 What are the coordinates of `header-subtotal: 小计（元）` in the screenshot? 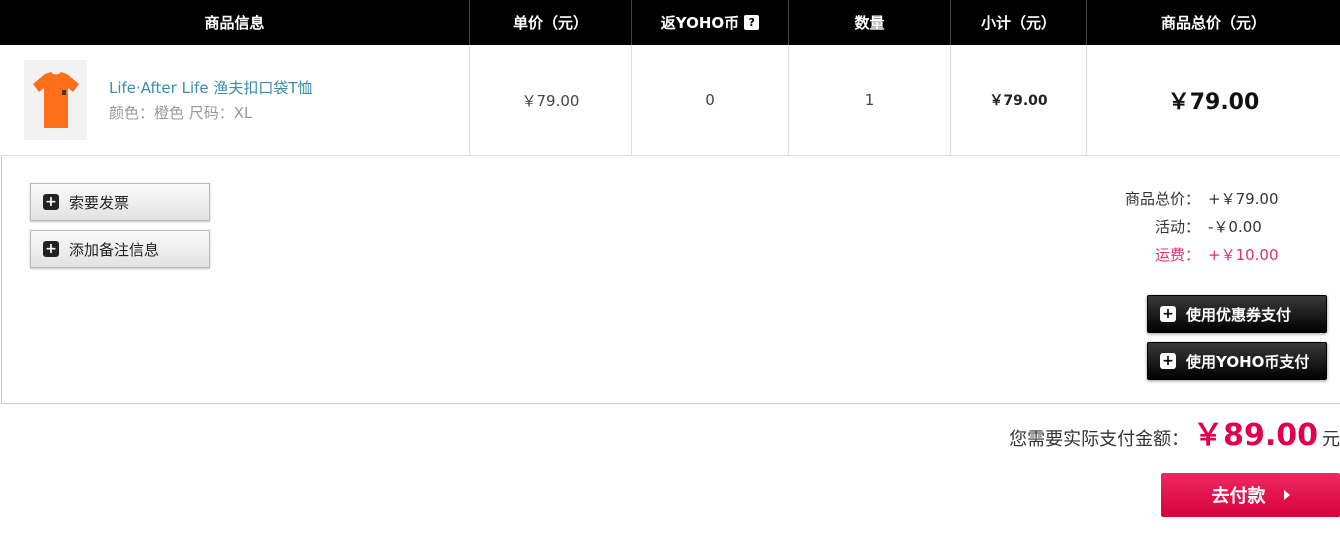 It's located at (1019, 22).